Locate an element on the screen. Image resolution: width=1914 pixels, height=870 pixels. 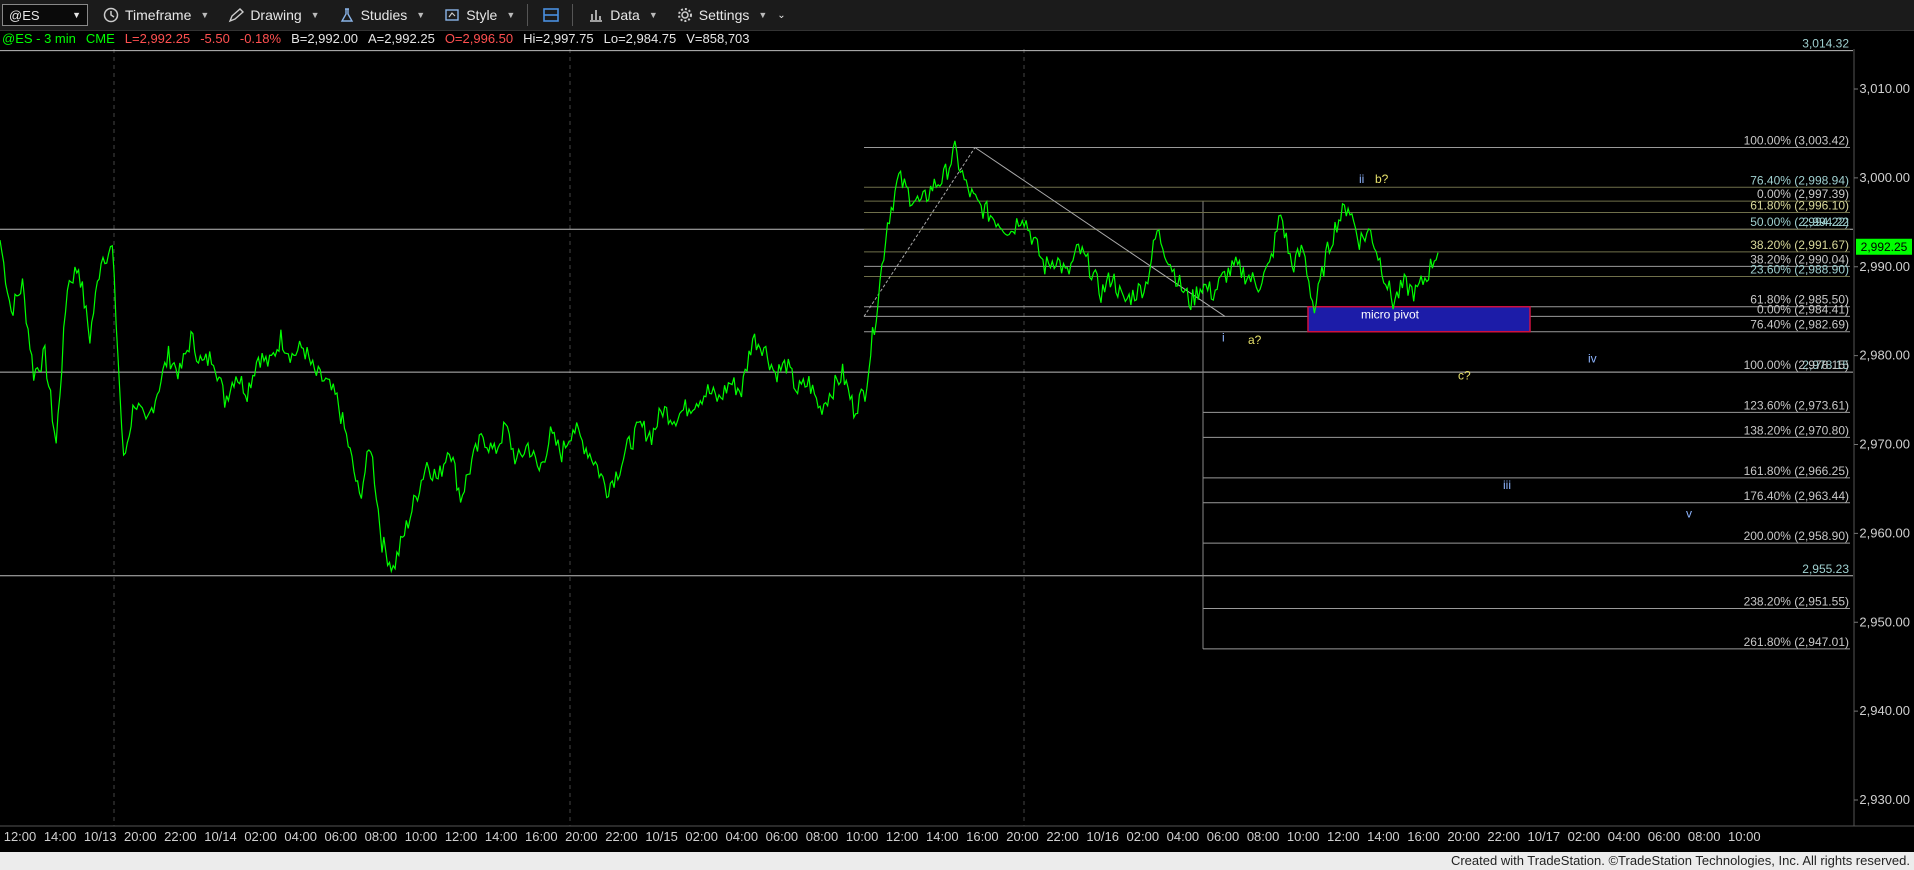
fib-level-label: 176.40% (2,963.44) is located at coordinates (1796, 496).